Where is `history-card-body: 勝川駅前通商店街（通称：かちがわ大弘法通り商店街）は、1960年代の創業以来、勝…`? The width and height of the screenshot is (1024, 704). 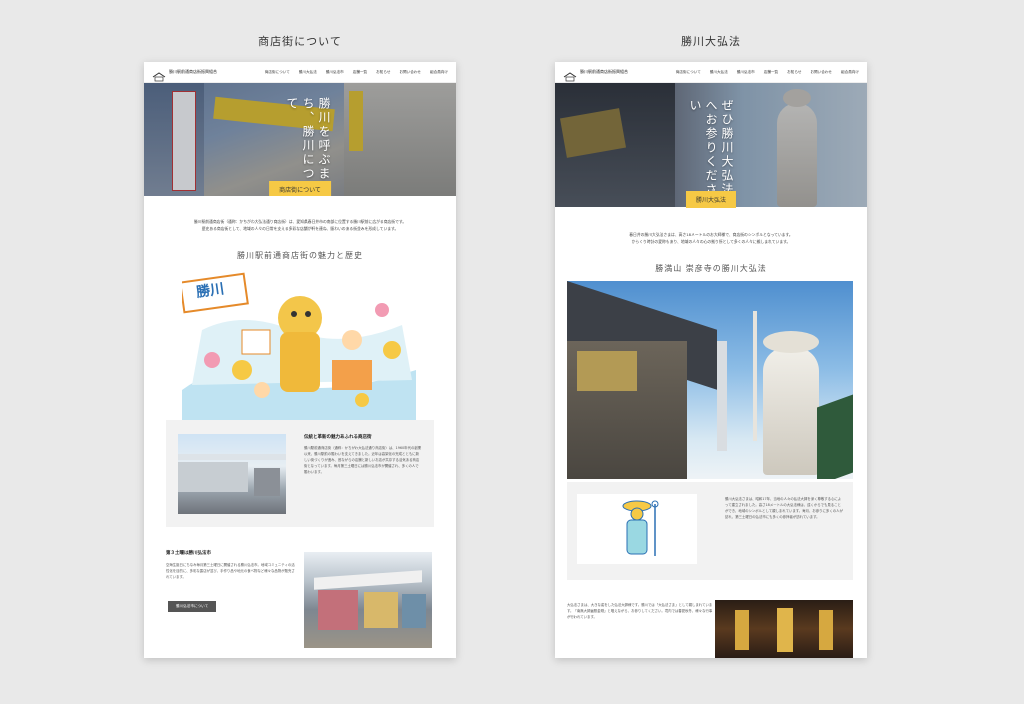 history-card-body: 勝川駅前通商店街（通称：かちがわ大弘法通り商店街）は、1960年代の創業以来、勝… is located at coordinates (363, 460).